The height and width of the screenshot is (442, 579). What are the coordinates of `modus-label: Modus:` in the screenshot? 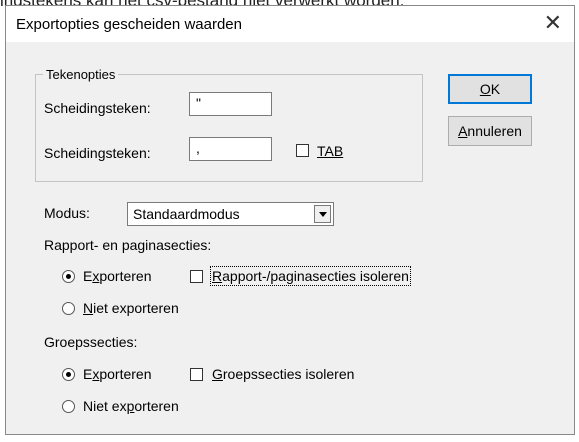 It's located at (67, 213).